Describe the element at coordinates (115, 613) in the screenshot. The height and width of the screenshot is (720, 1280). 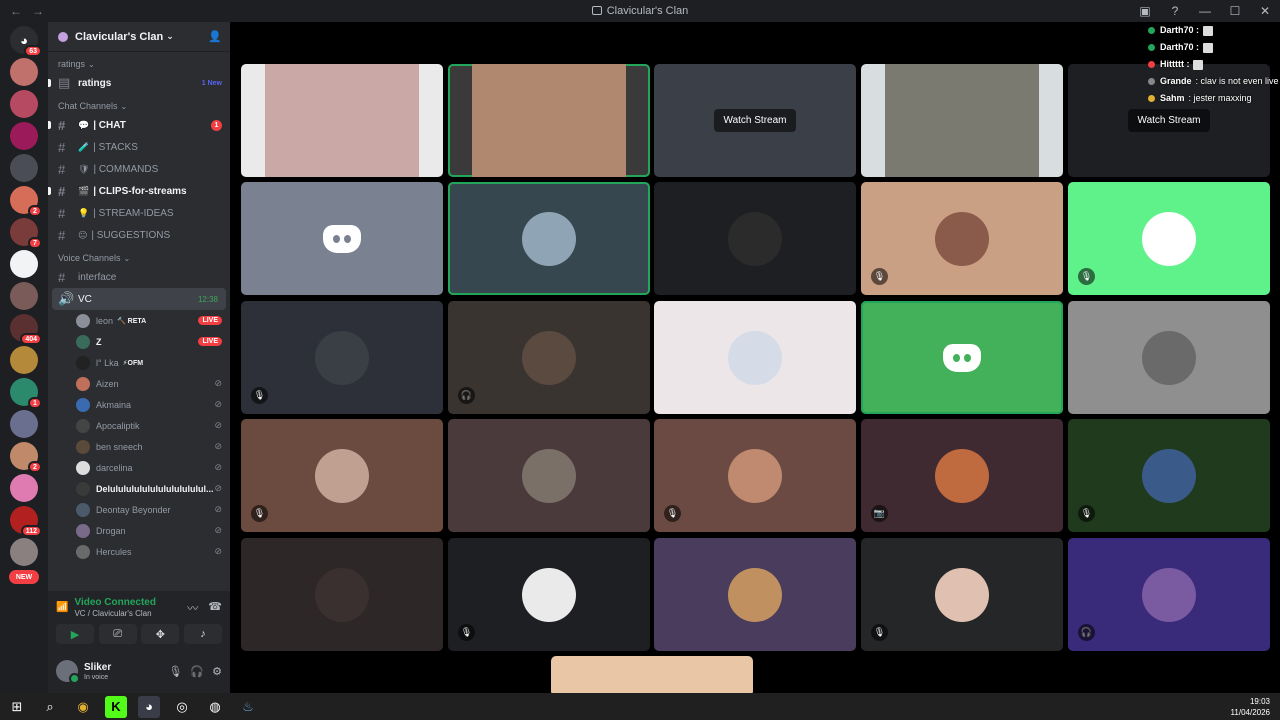
I see `voice-location: VC / Clavicular's Clan` at that location.